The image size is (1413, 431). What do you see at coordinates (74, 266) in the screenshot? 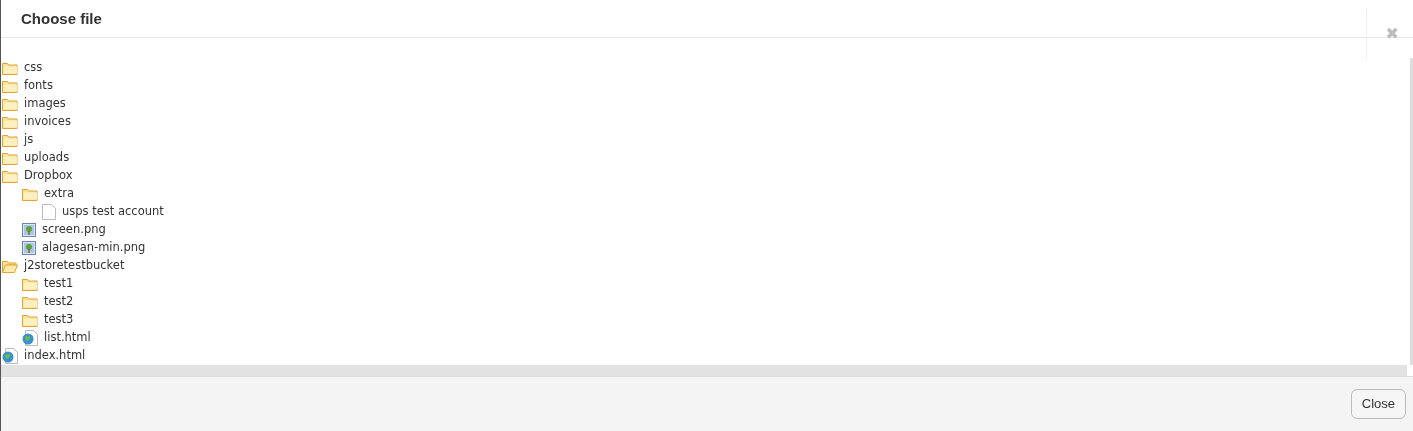
I see `folder-name: j2storetestbucket` at bounding box center [74, 266].